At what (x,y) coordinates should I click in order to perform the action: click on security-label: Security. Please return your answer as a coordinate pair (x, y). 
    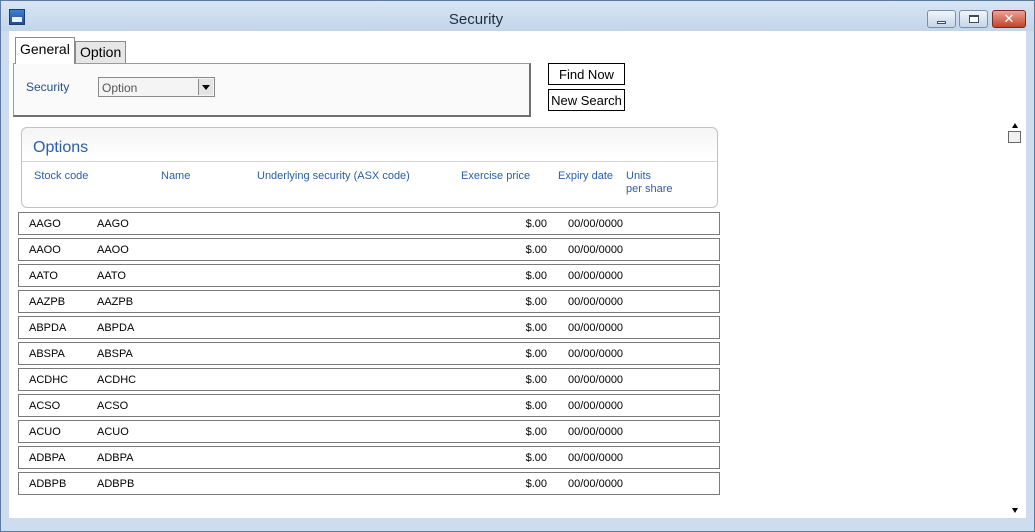
    Looking at the image, I should click on (48, 87).